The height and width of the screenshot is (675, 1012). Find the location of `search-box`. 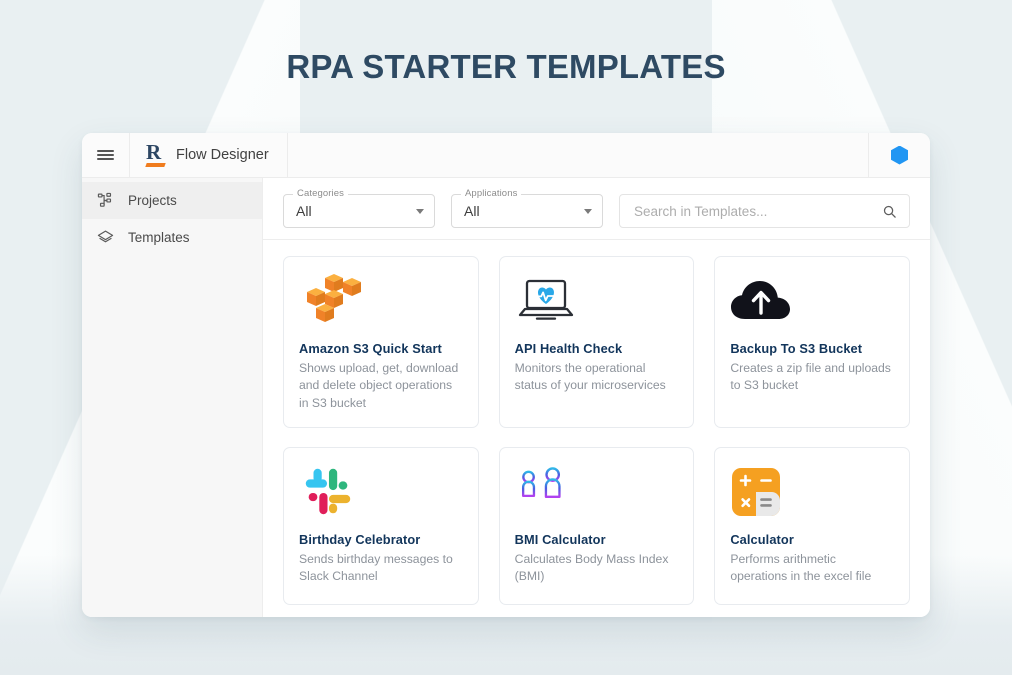

search-box is located at coordinates (764, 211).